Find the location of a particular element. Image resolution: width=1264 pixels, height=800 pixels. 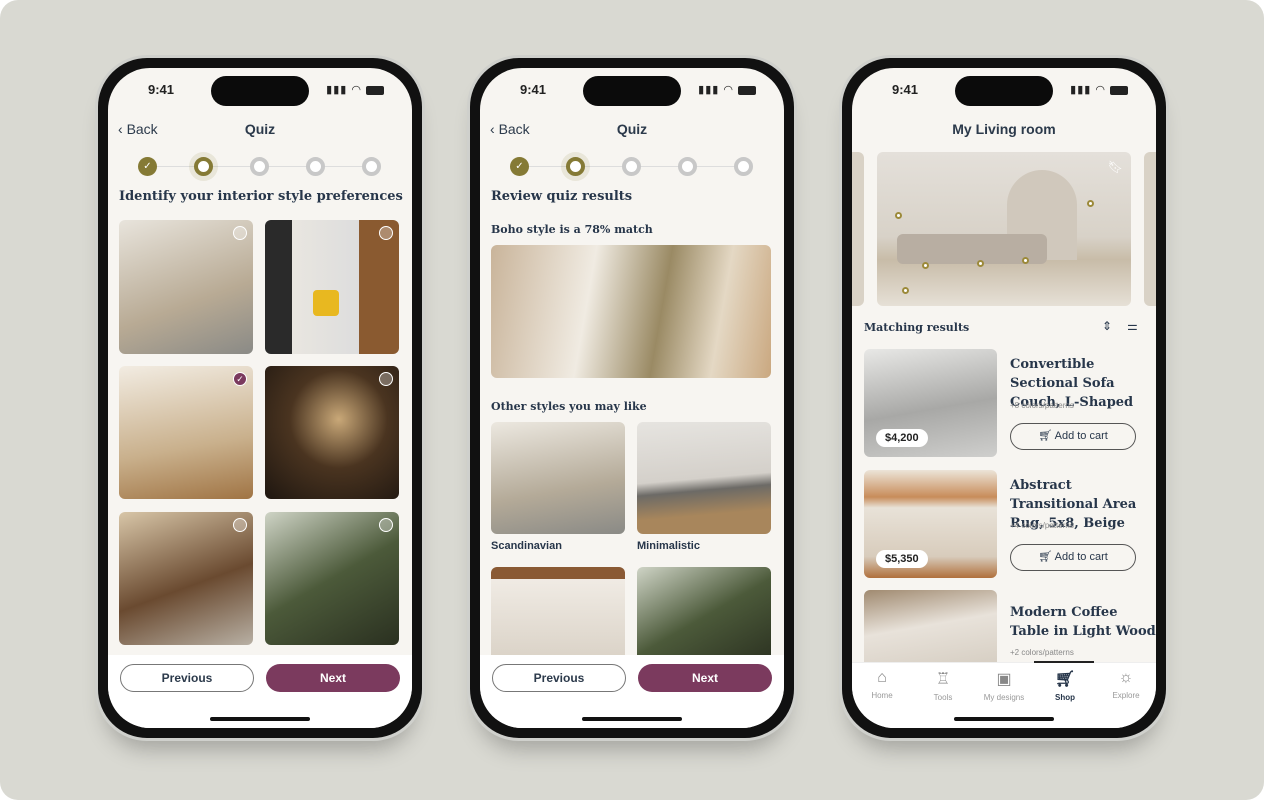

tab-label: My designs is located at coordinates (1004, 697).